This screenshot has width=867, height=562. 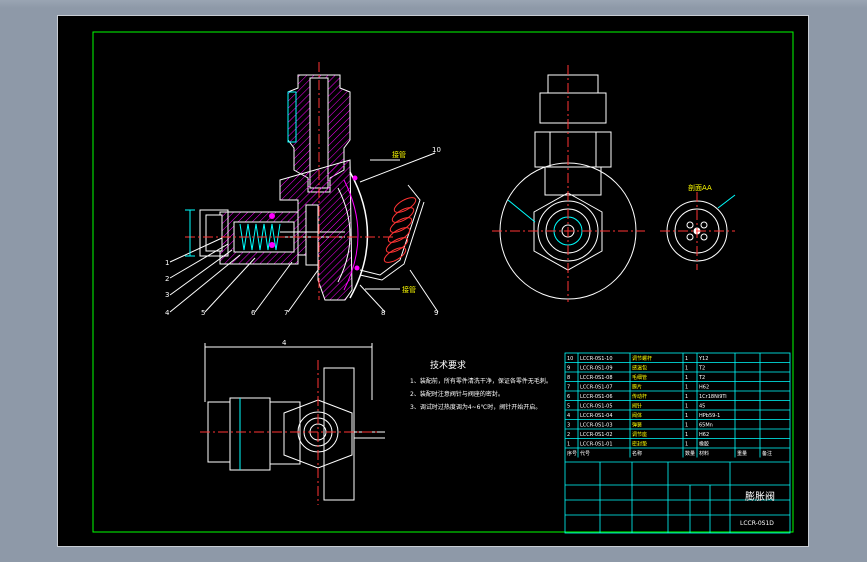 I want to click on bom-cell: 7, so click(x=568, y=388).